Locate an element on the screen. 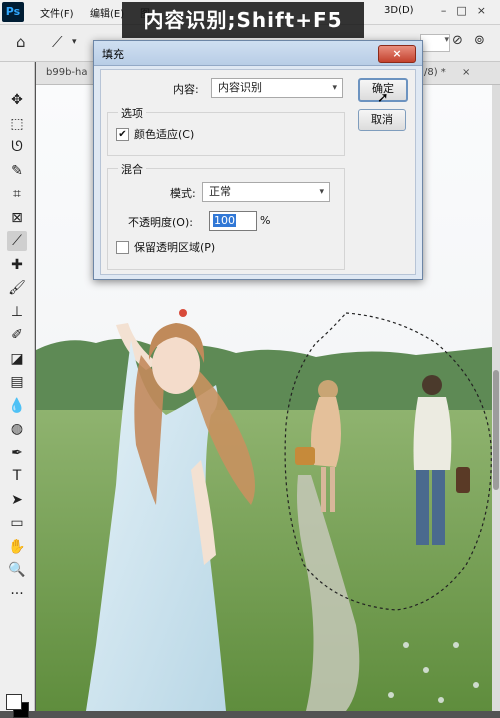  tools-panel: ✥ ⬚ ᘎ ✎ ⌗ ⊠ ⟋ ✚ 🖌 ⊥ ✐ ◪ ▤ 💧 ◍ ✒ T ➤ ▭ ✋ 🔍 ··· is located at coordinates (17, 390).